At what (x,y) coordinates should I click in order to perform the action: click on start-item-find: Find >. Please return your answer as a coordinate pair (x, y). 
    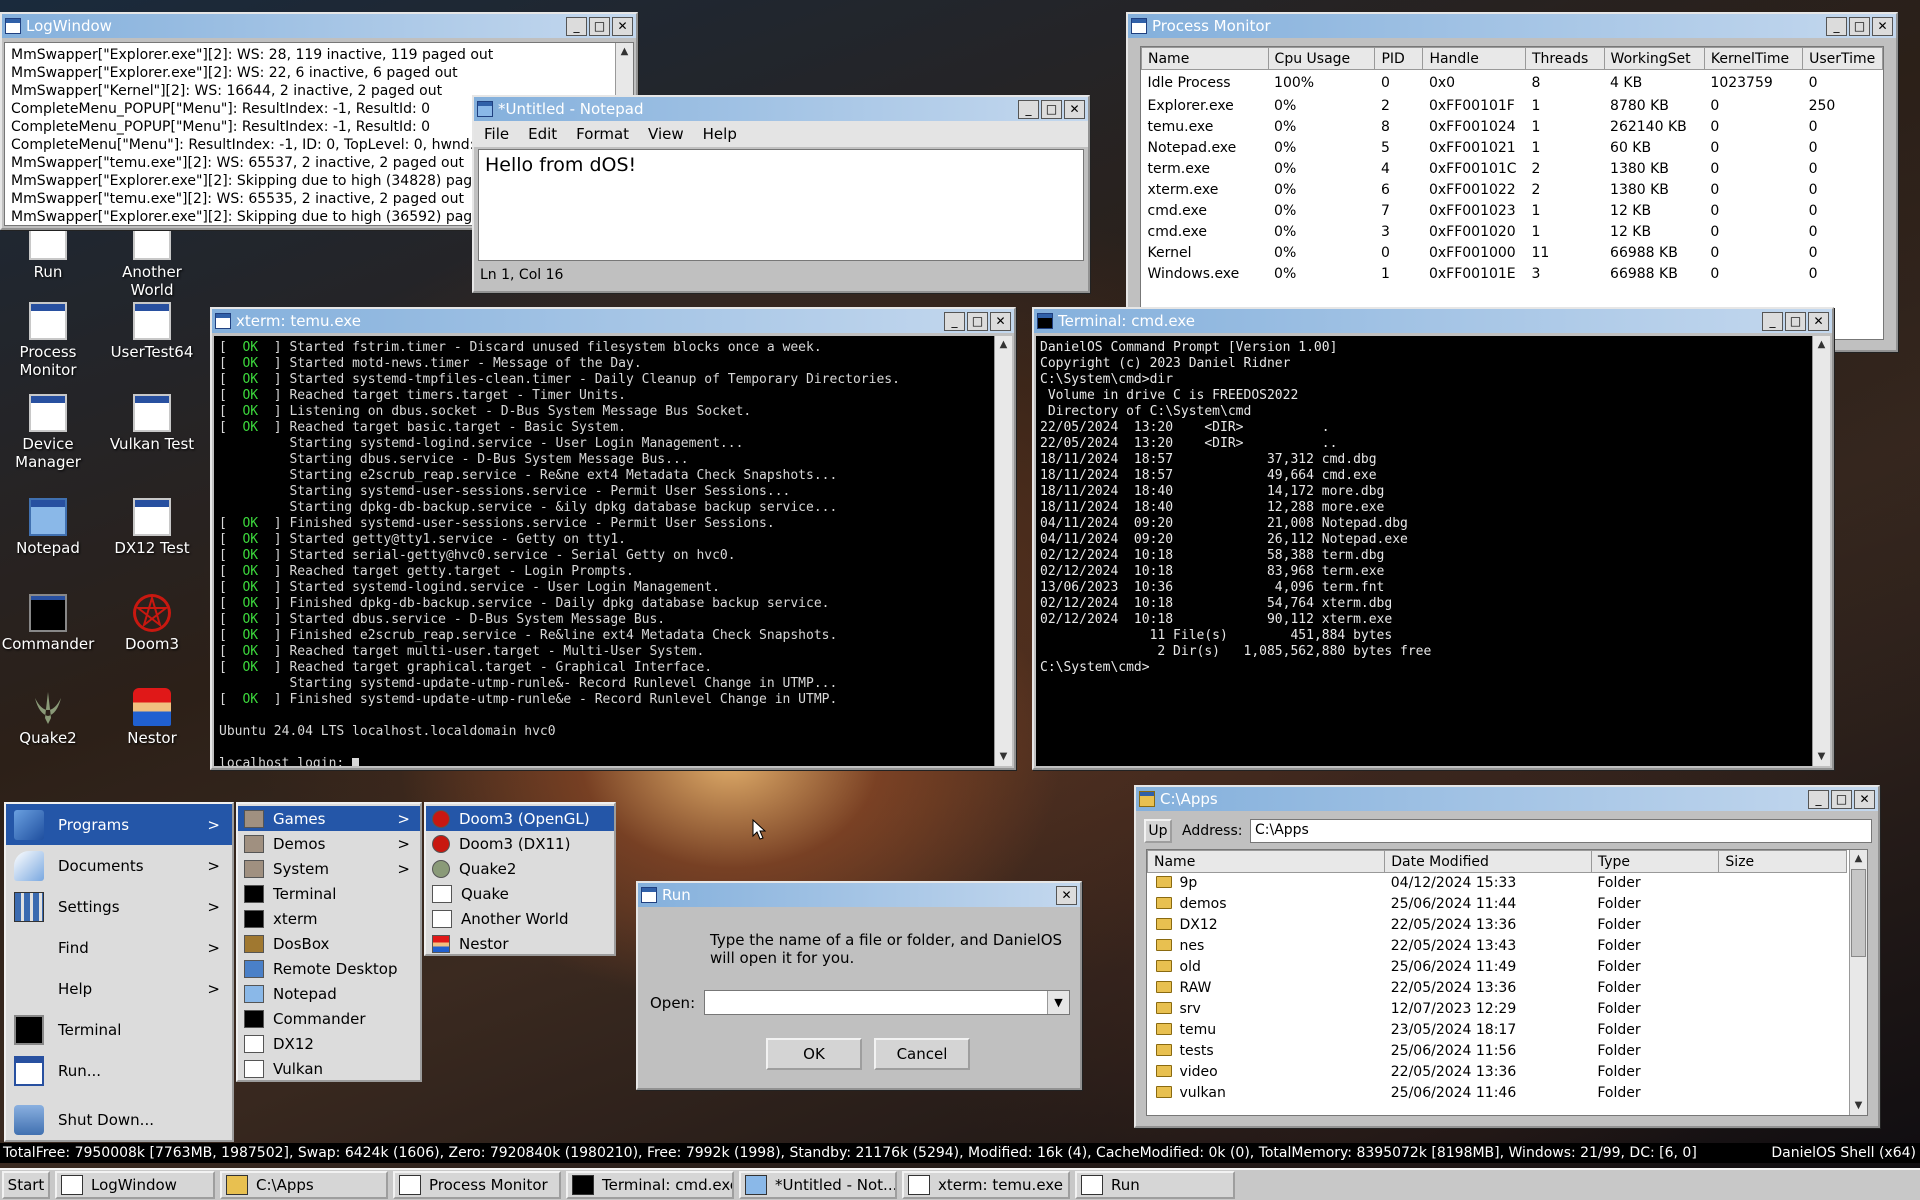
    Looking at the image, I should click on (119, 947).